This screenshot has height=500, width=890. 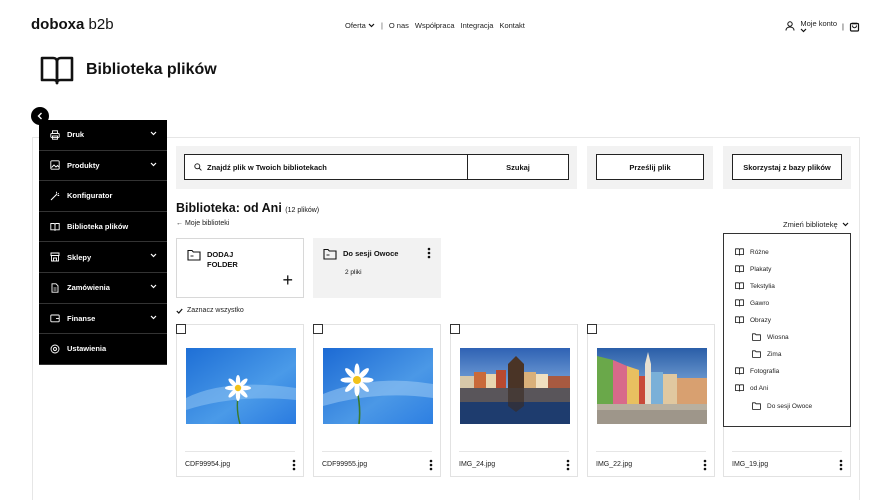 I want to click on upload-area: Prześlij plik, so click(x=650, y=167).